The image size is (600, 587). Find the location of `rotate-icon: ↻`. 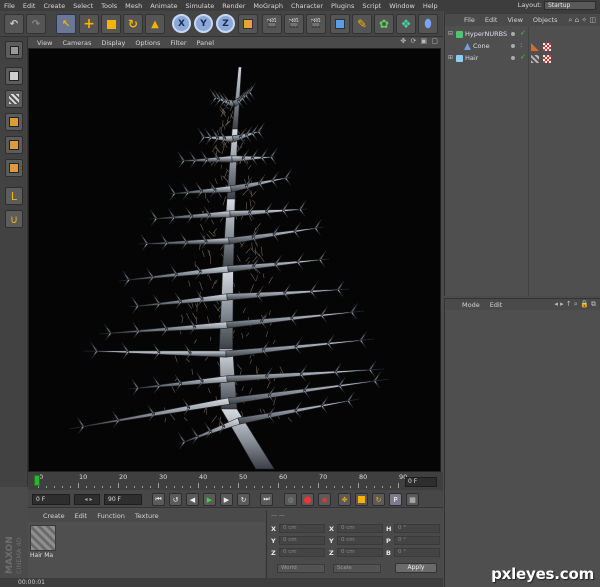

rotate-icon: ↻ is located at coordinates (133, 24).